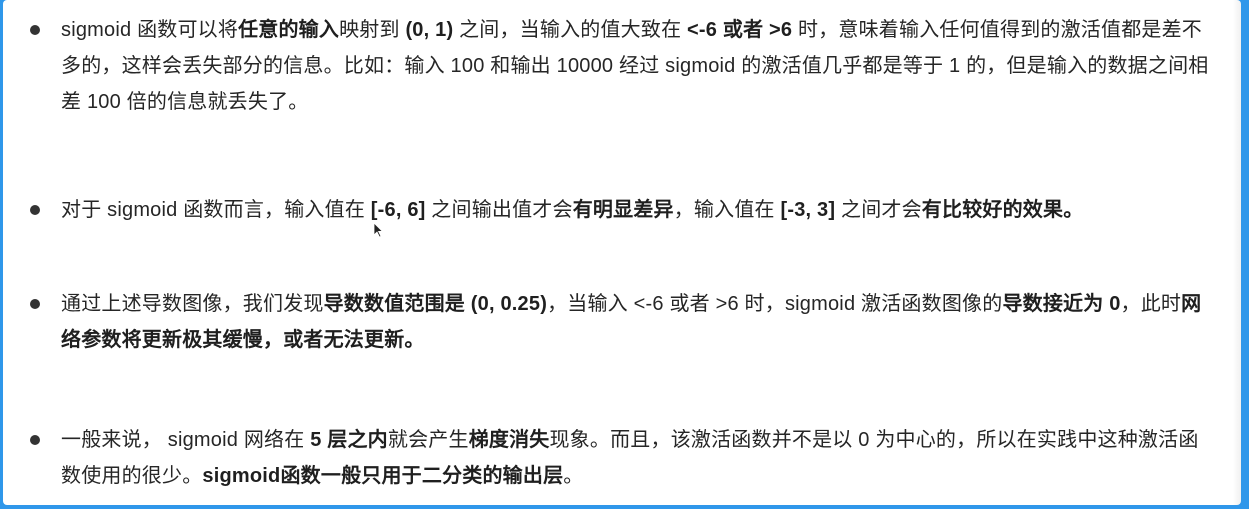 The image size is (1249, 509). What do you see at coordinates (186, 440) in the screenshot?
I see `segment: 一般来说， sigmoid 网络在` at bounding box center [186, 440].